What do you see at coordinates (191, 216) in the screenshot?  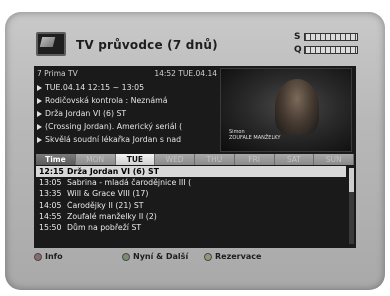 I see `schedule-row: 14:55 Zoufalé manželky II (2)` at bounding box center [191, 216].